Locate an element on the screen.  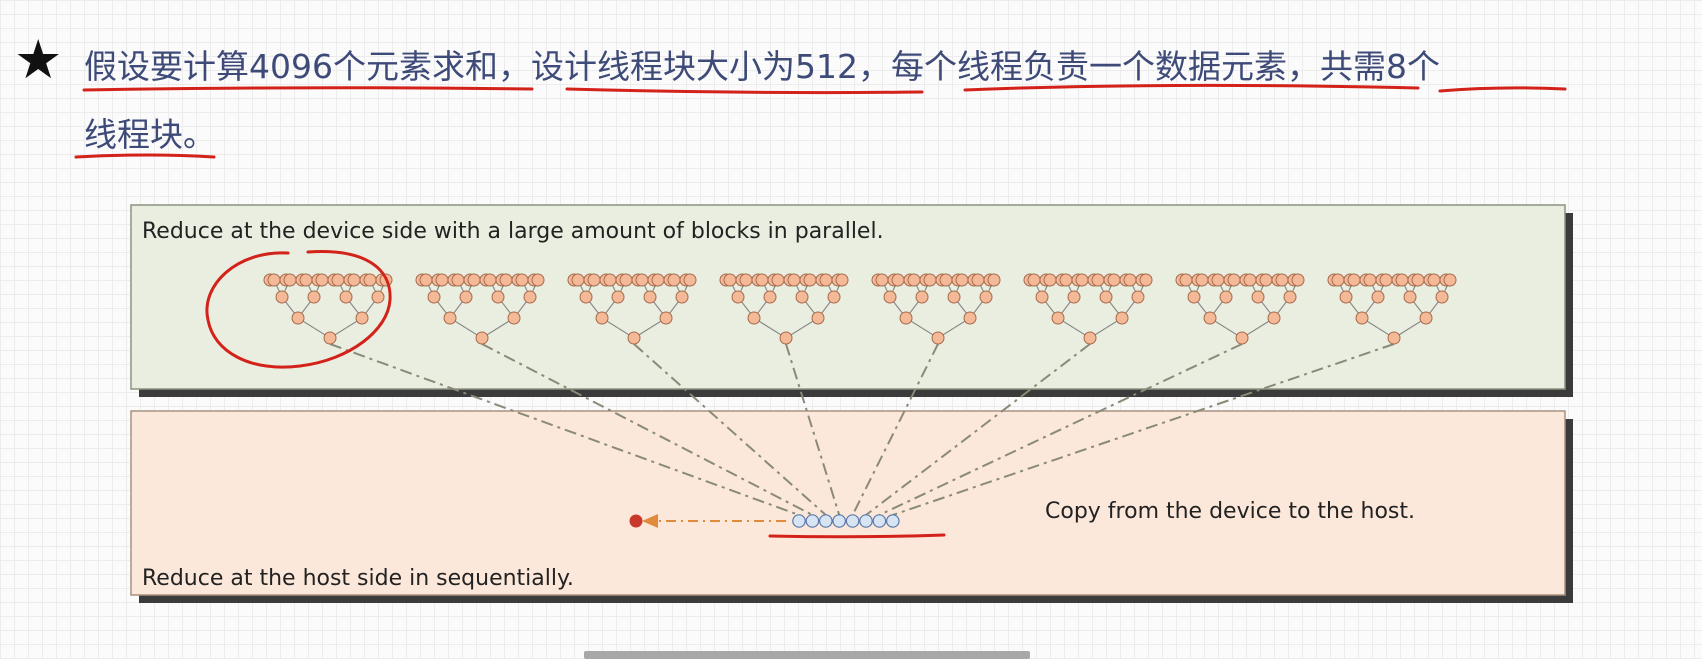
host-caption: Reduce at the host side in sequentially. is located at coordinates (358, 578).